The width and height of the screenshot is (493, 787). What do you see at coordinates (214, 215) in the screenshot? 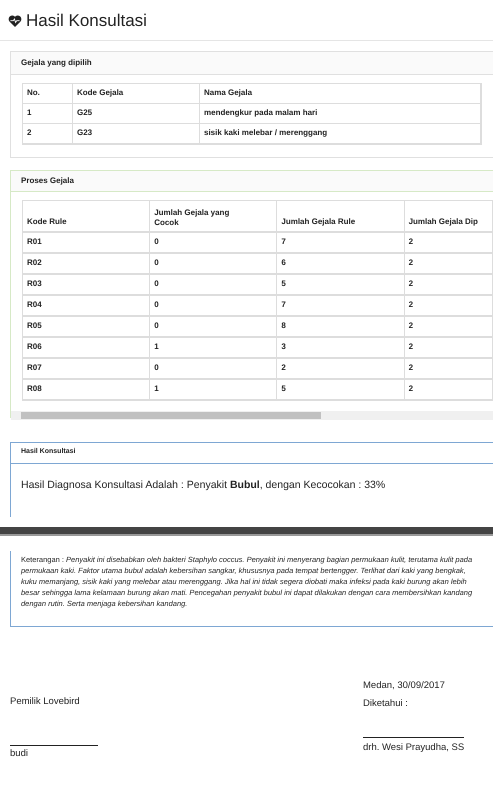
I see `column-header: Jumlah Gejala yang Cocok` at bounding box center [214, 215].